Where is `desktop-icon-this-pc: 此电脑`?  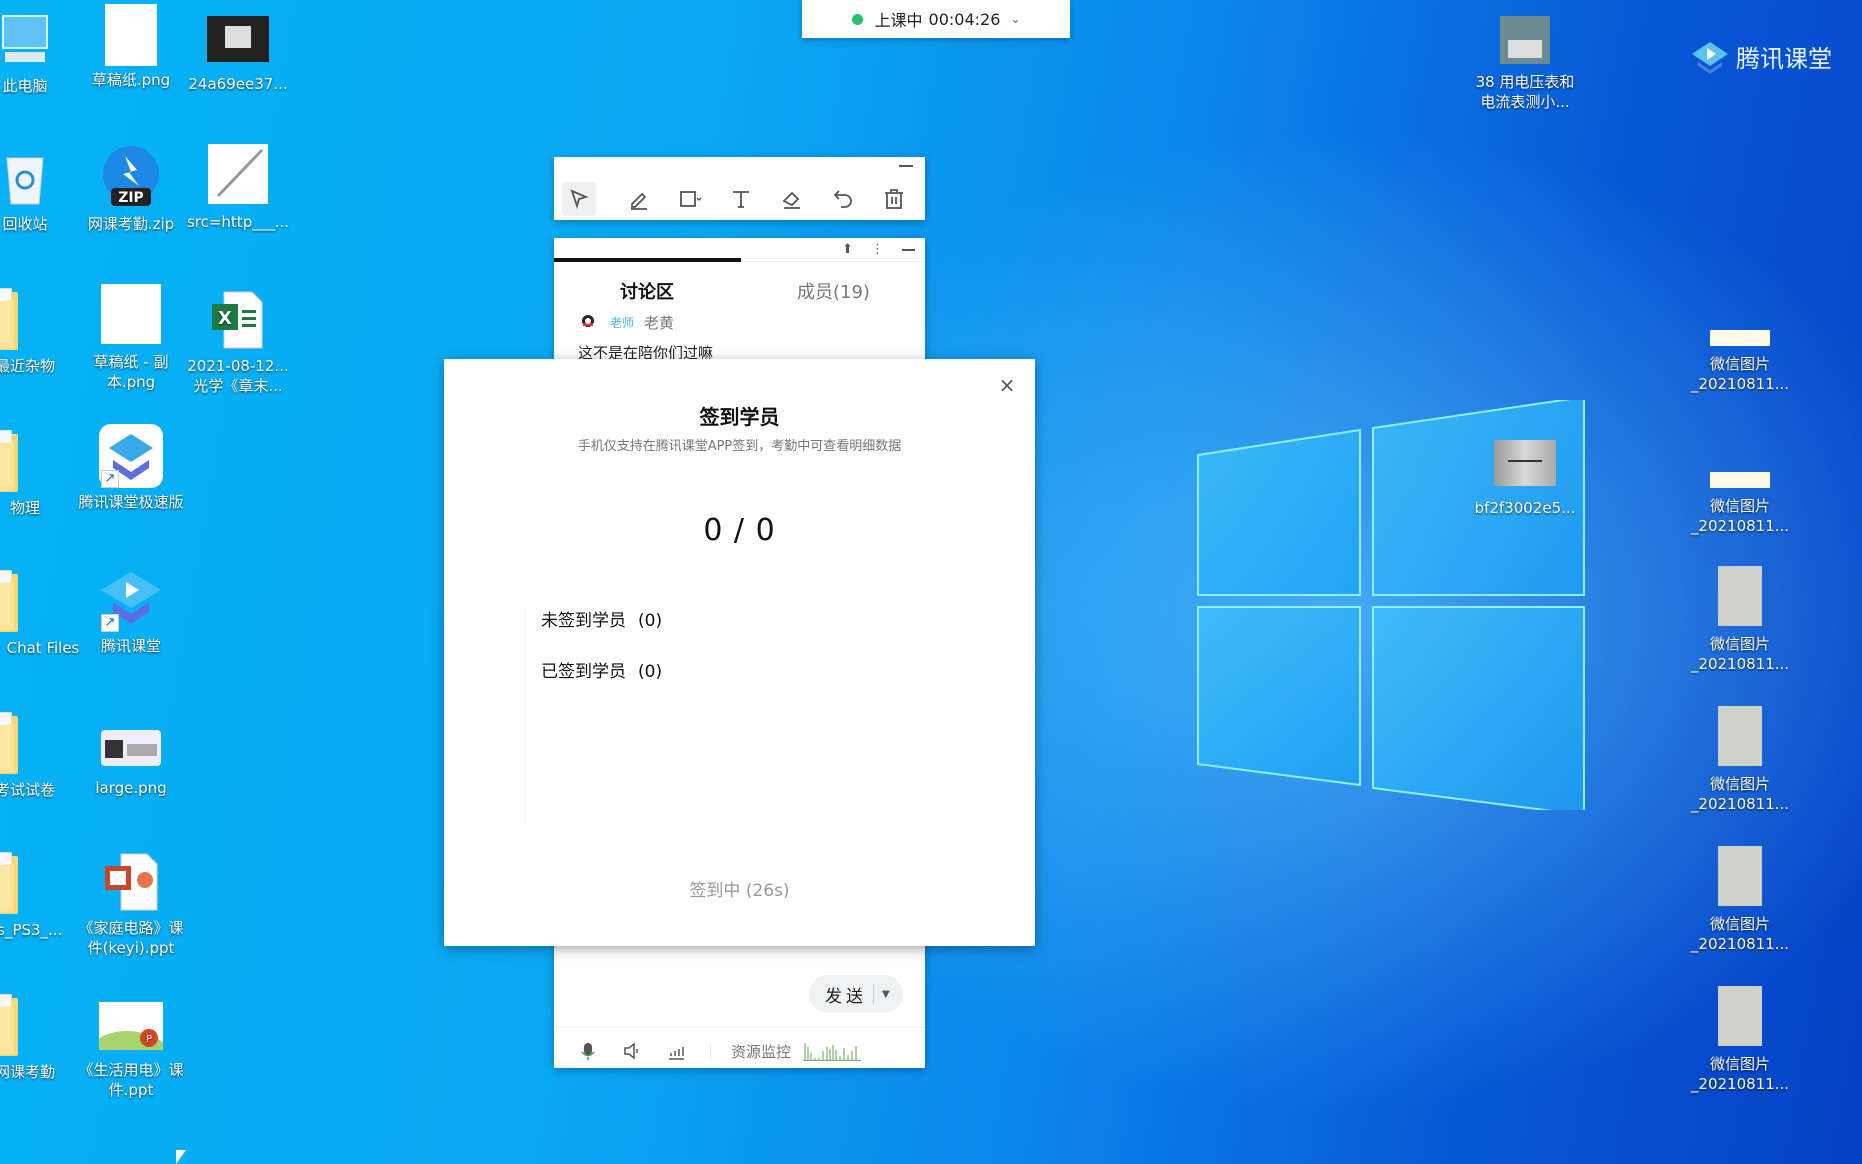 desktop-icon-this-pc: 此电脑 is located at coordinates (40, 52).